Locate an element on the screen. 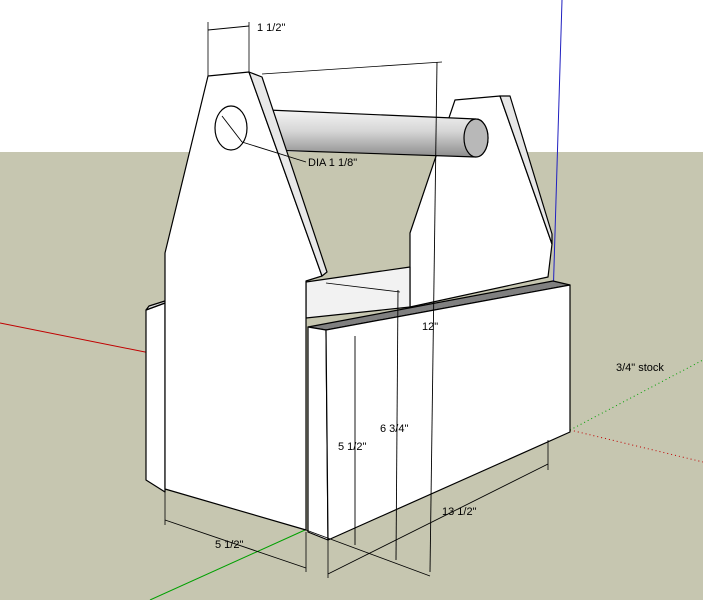 The image size is (703, 605). dowel-end is located at coordinates (476, 138).